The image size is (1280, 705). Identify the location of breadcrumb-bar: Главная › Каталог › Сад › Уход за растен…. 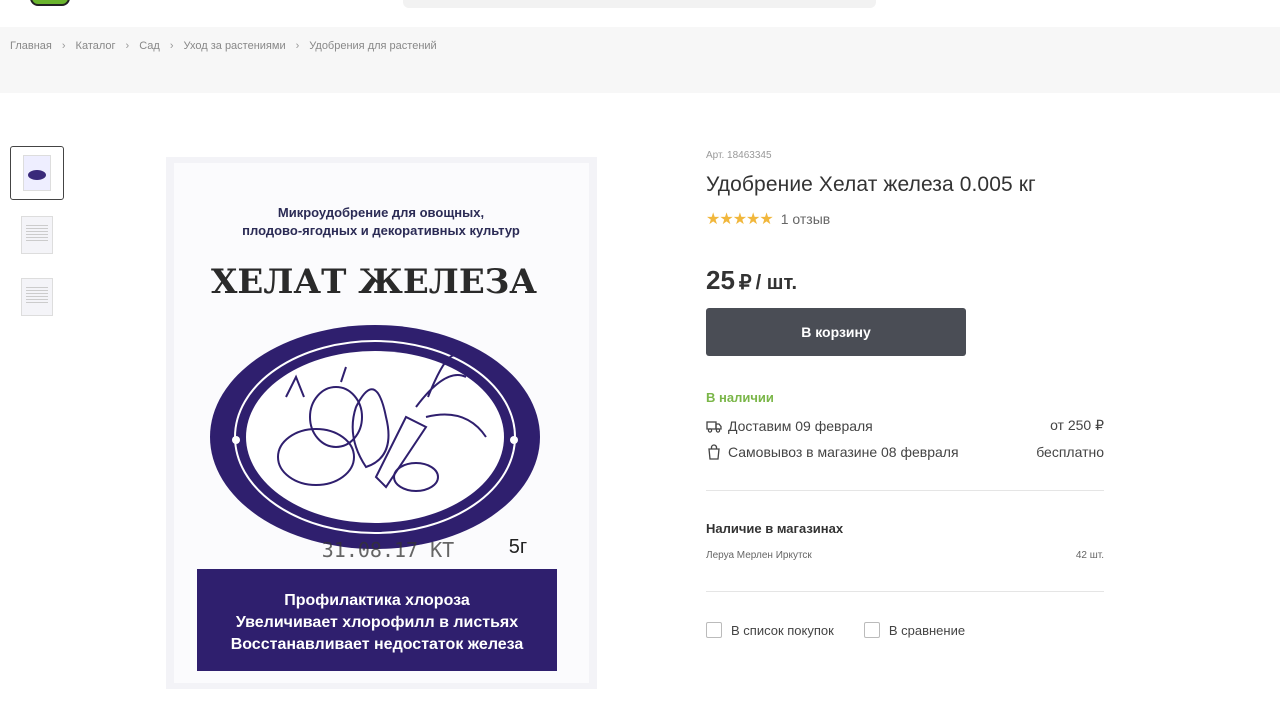
(640, 60).